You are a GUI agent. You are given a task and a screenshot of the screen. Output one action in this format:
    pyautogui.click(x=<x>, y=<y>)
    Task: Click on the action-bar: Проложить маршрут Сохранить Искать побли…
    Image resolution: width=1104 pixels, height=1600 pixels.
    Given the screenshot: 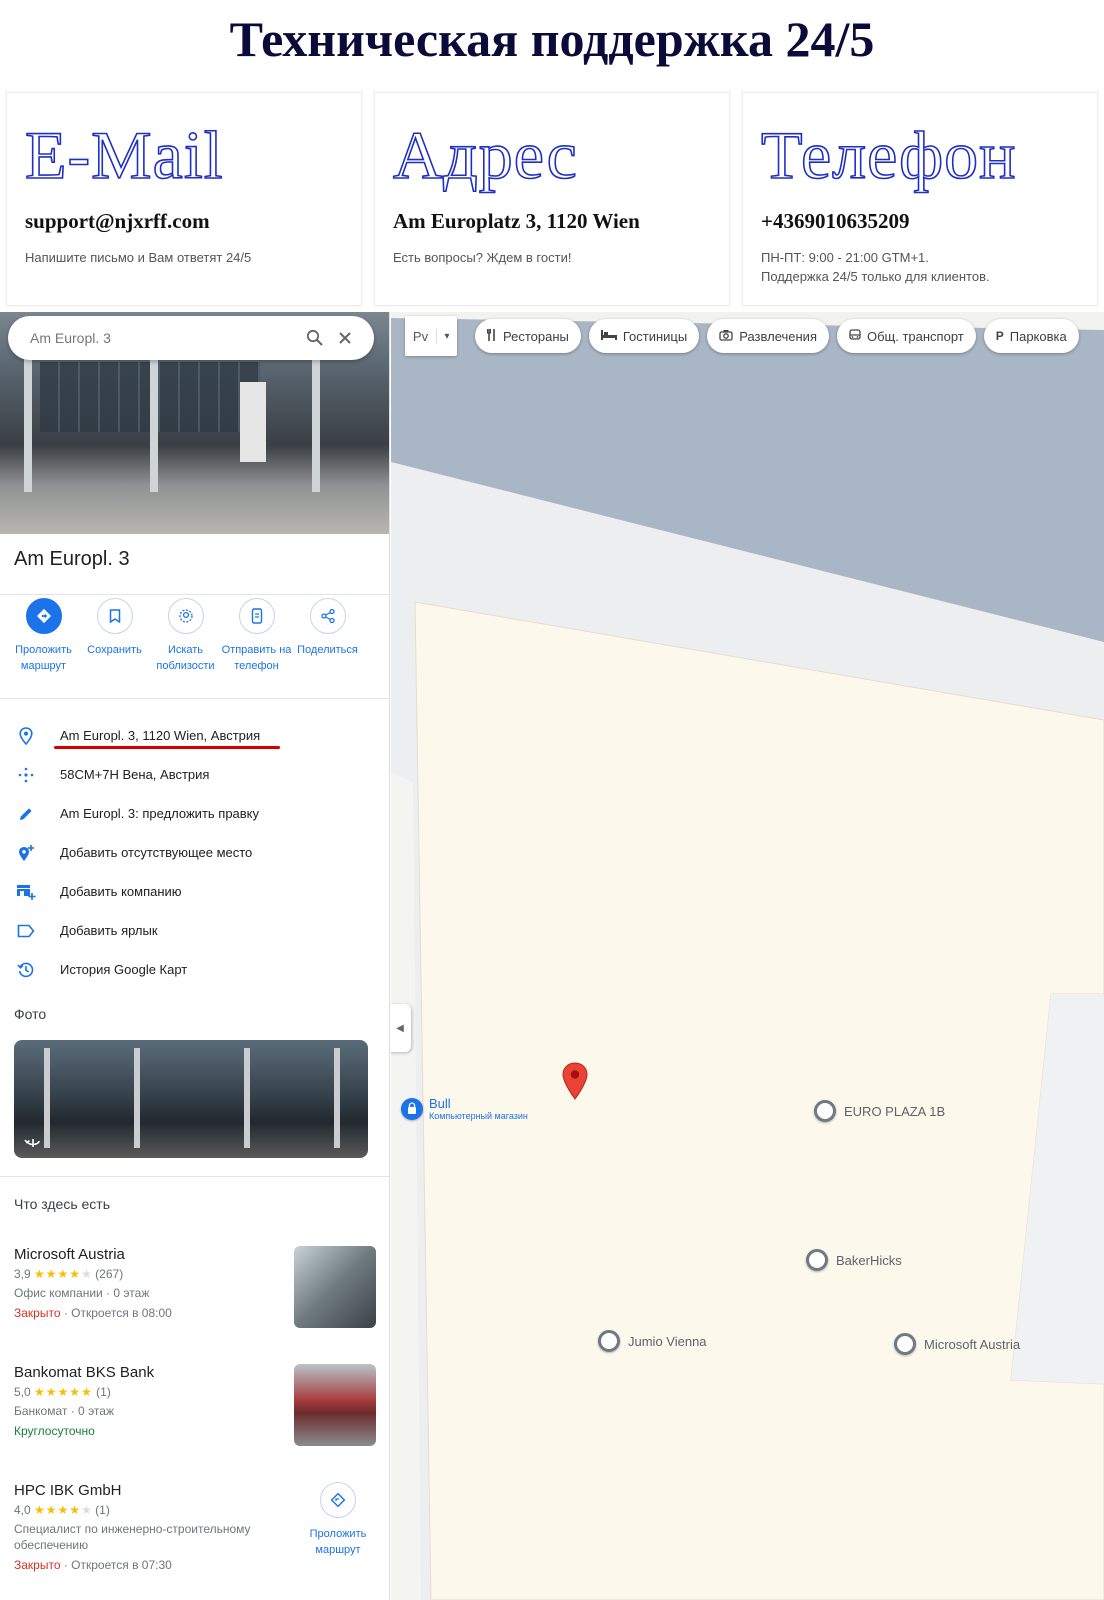 What is the action you would take?
    pyautogui.click(x=193, y=636)
    